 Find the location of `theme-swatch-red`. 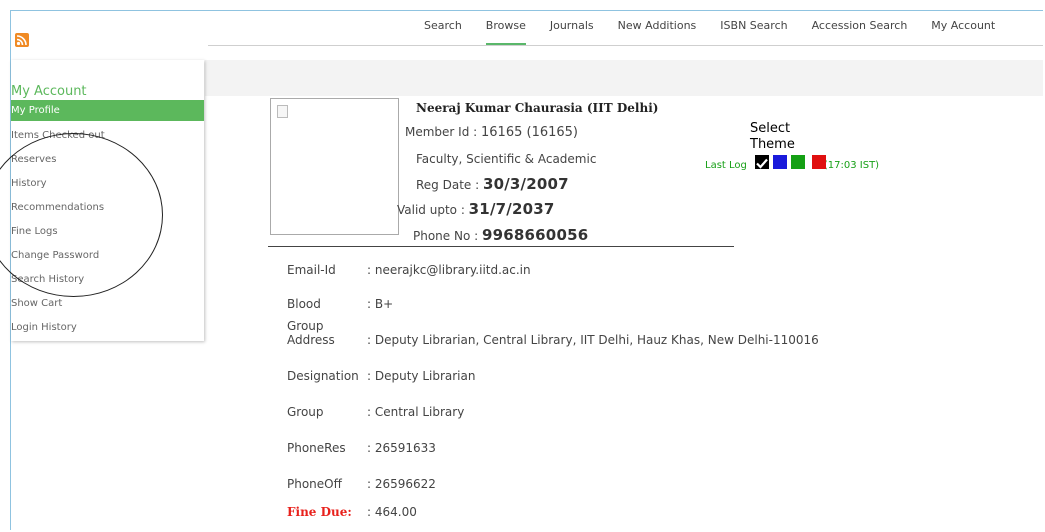

theme-swatch-red is located at coordinates (819, 162).